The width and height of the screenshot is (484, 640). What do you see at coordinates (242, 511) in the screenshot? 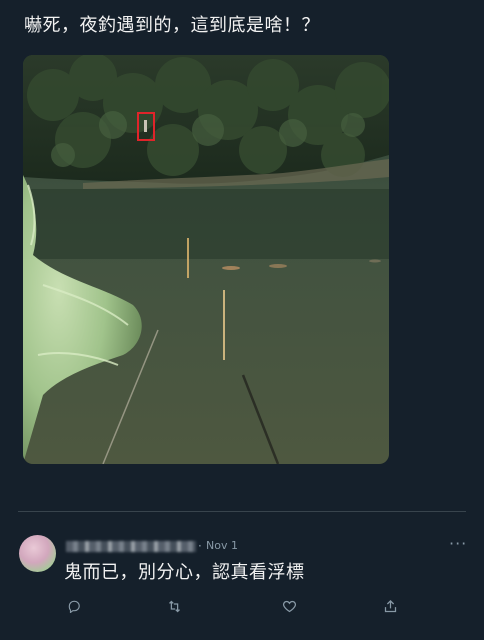
I see `divider` at bounding box center [242, 511].